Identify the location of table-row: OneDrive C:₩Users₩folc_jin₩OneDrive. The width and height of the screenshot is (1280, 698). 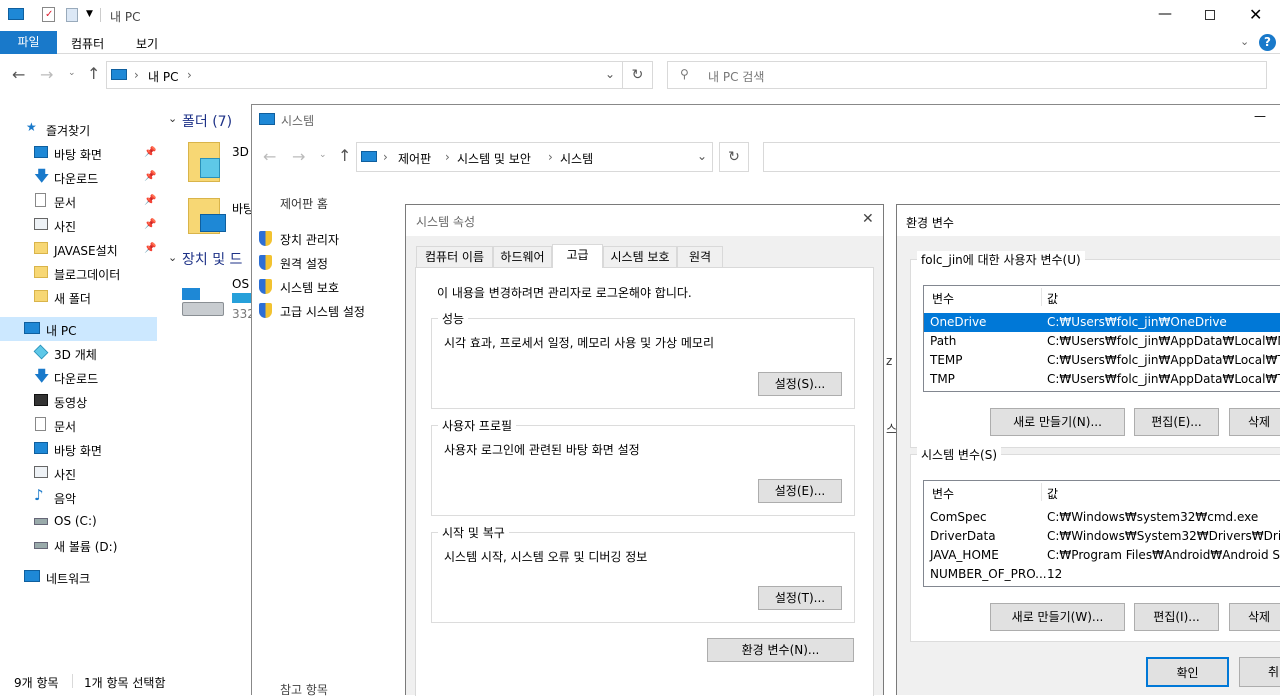
(1102, 322).